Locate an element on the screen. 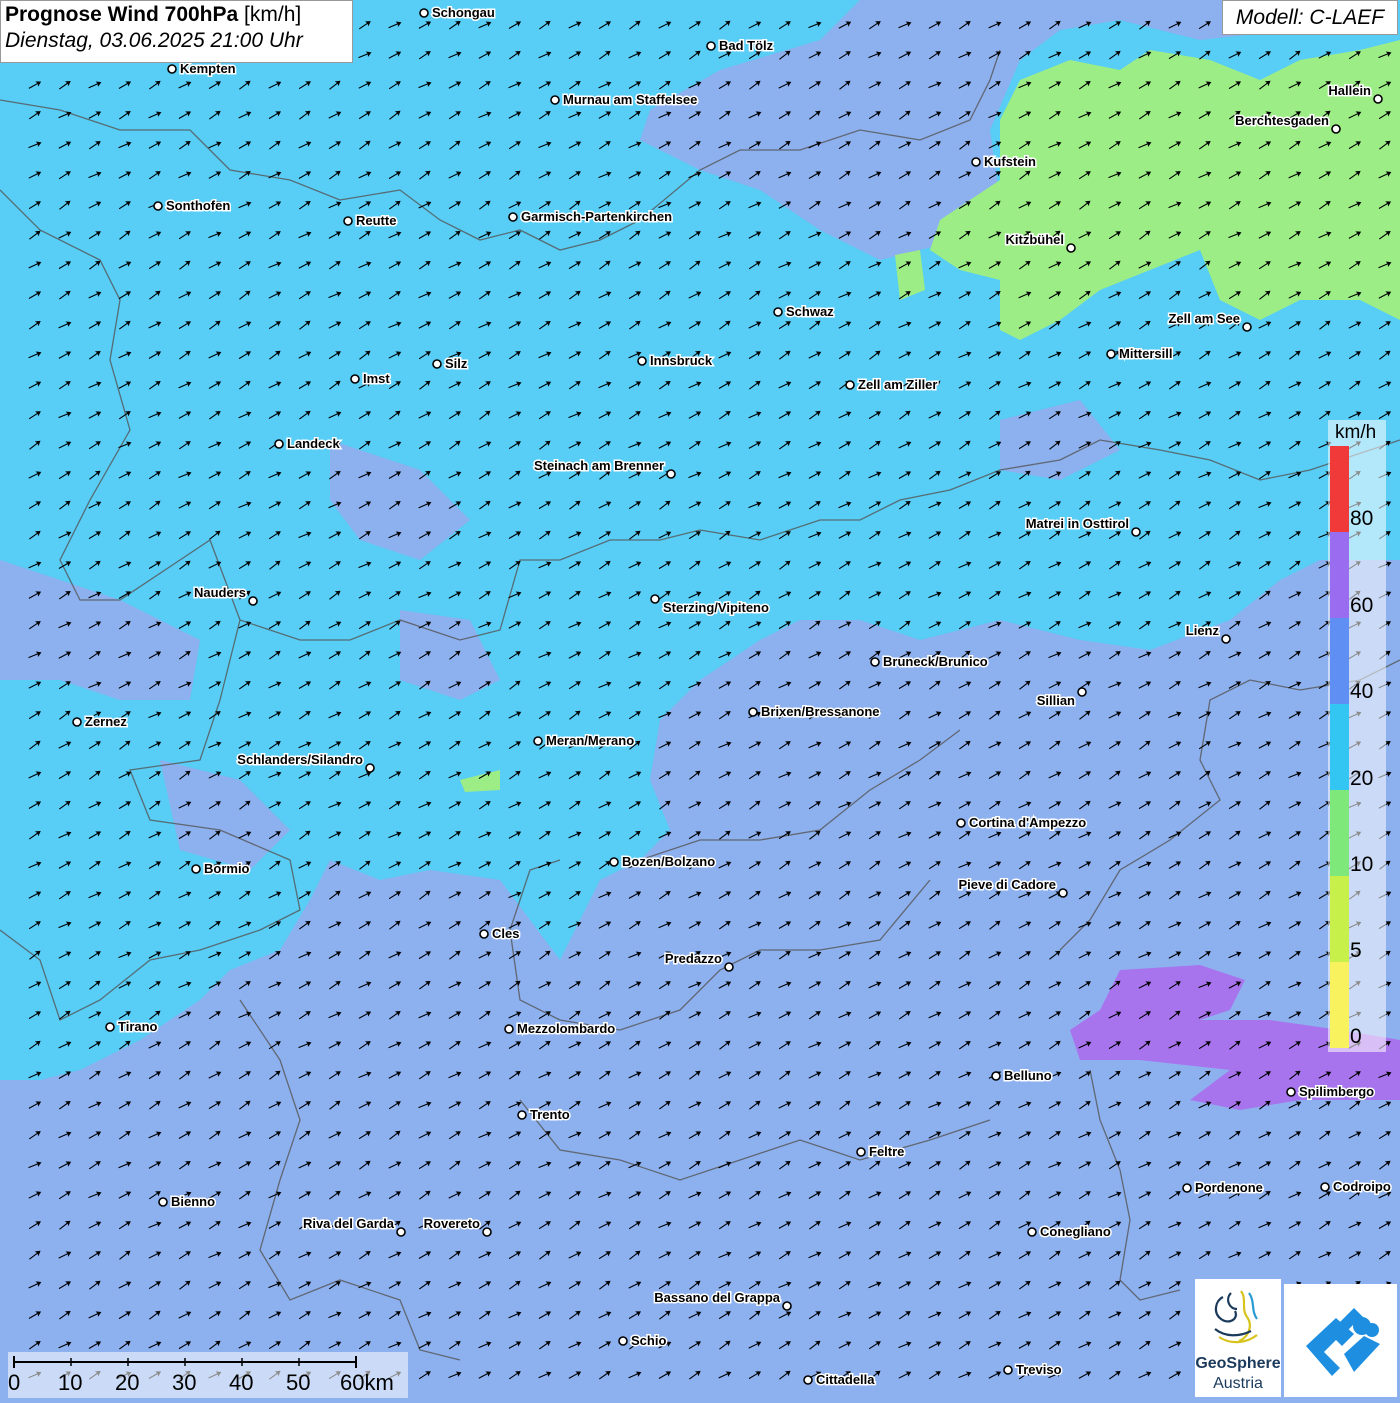  city-label: Mittersill is located at coordinates (1145, 353).